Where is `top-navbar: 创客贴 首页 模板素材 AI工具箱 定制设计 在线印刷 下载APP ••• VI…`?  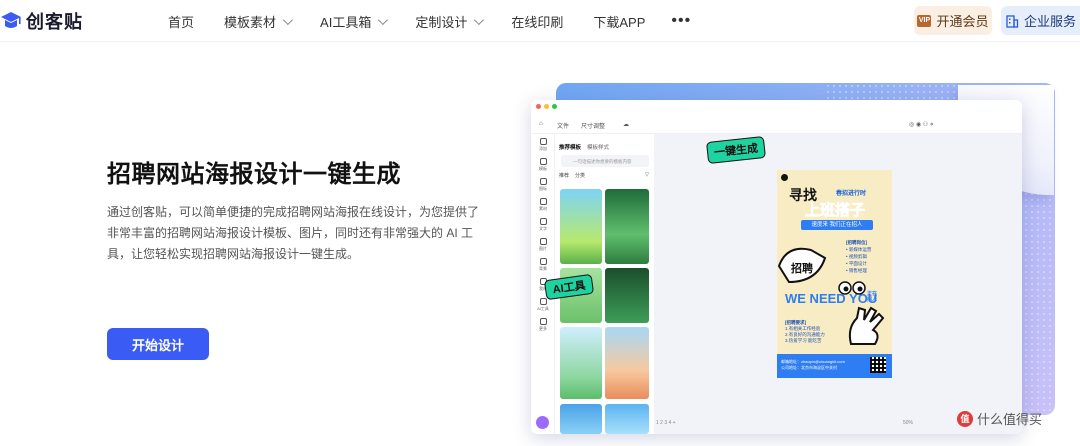 top-navbar: 创客贴 首页 模板素材 AI工具箱 定制设计 在线印刷 下载APP ••• VI… is located at coordinates (540, 21).